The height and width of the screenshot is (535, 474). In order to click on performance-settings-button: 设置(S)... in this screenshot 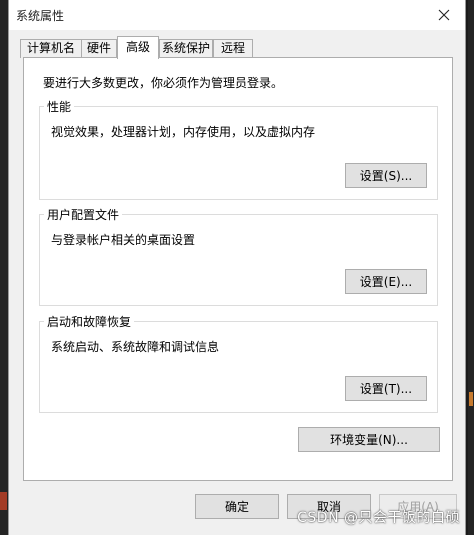, I will do `click(386, 175)`.